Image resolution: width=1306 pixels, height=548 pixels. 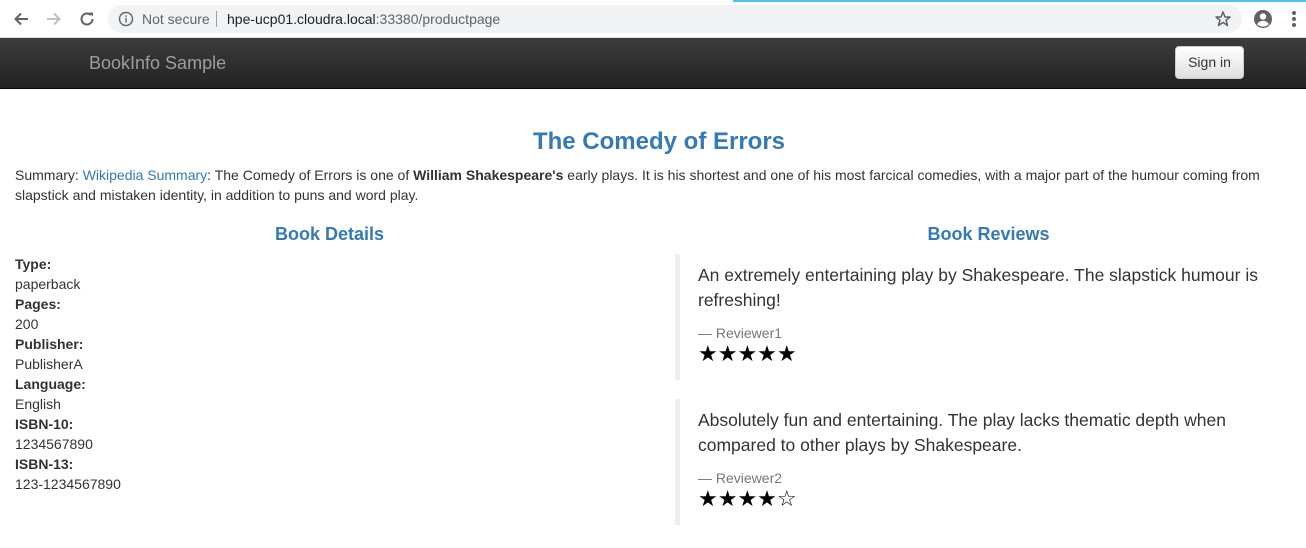 What do you see at coordinates (329, 234) in the screenshot?
I see `book-details-heading: Book Details` at bounding box center [329, 234].